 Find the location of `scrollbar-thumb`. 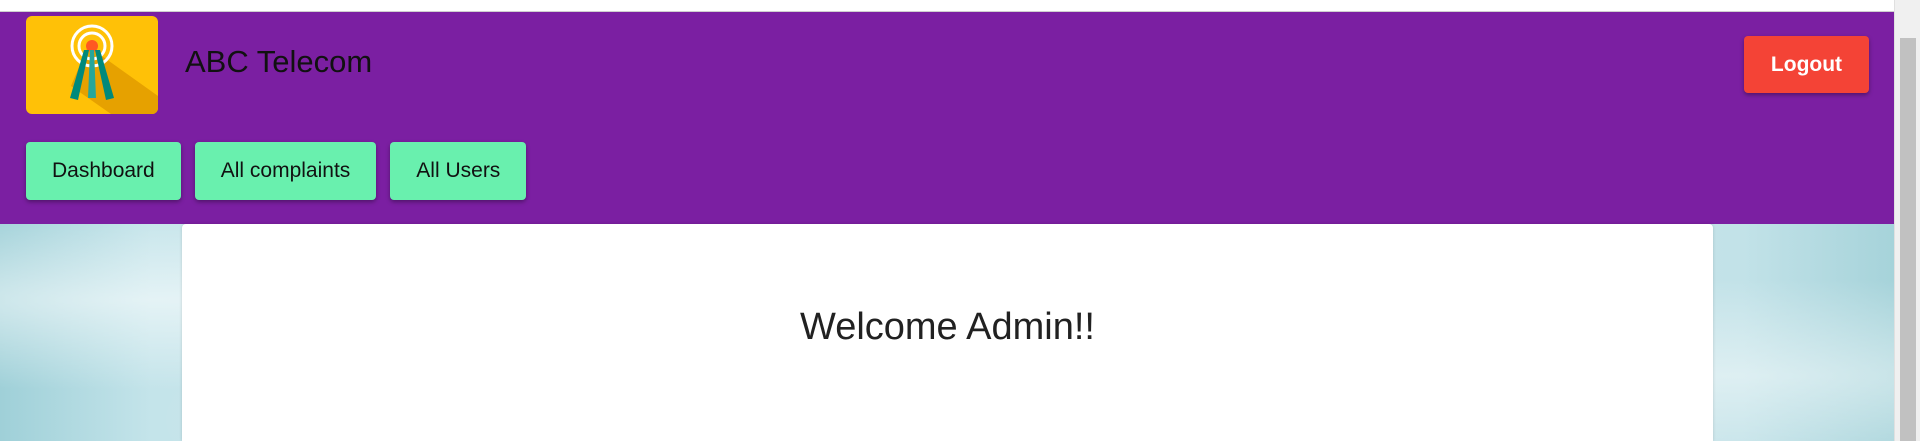

scrollbar-thumb is located at coordinates (1908, 239).